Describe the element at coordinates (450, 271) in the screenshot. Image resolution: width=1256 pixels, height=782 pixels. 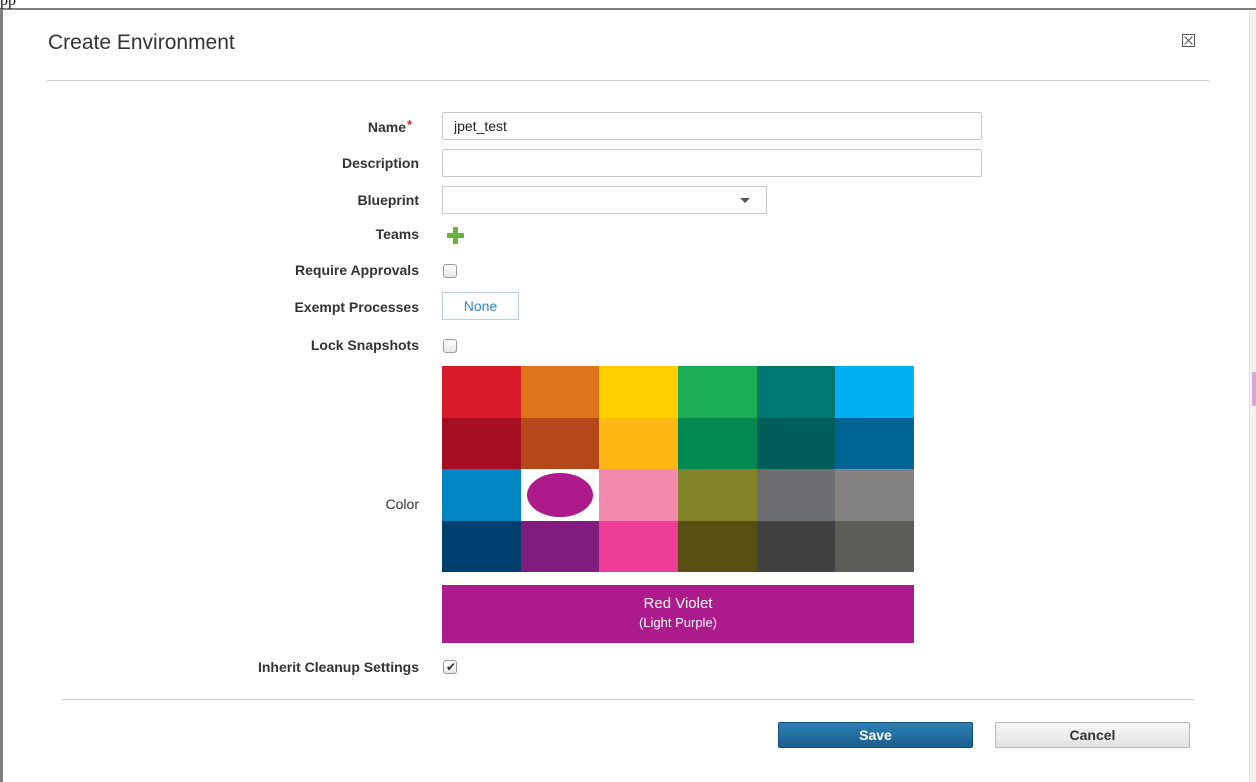
I see `require-approvals-checkbox` at that location.